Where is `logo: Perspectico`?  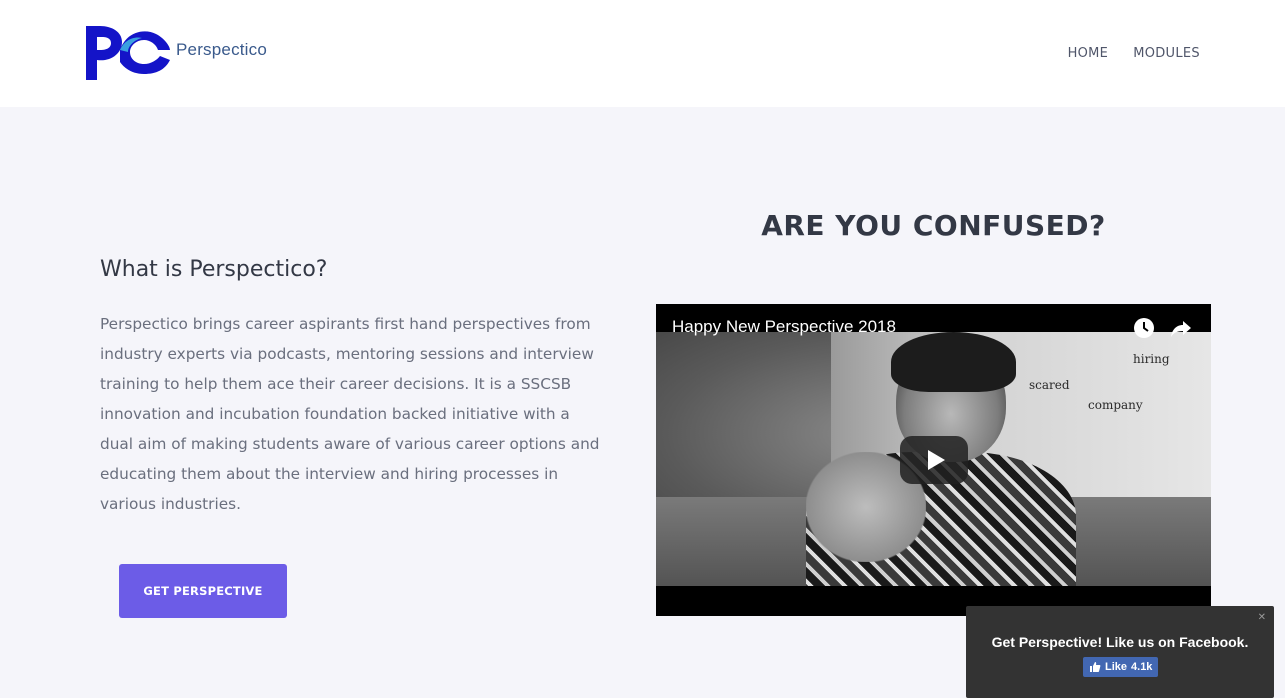 logo: Perspectico is located at coordinates (177, 53).